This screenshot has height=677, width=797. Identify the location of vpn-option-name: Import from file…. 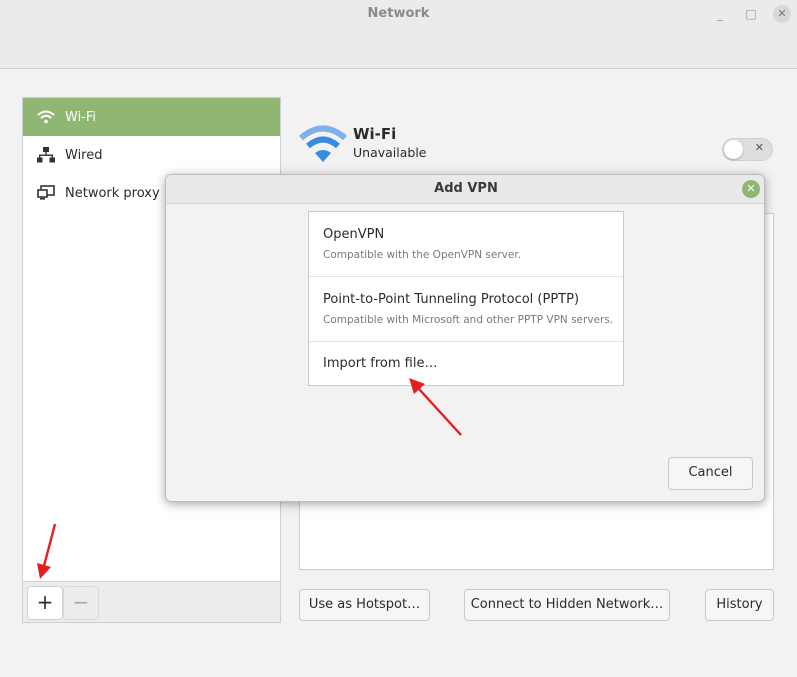
(380, 363).